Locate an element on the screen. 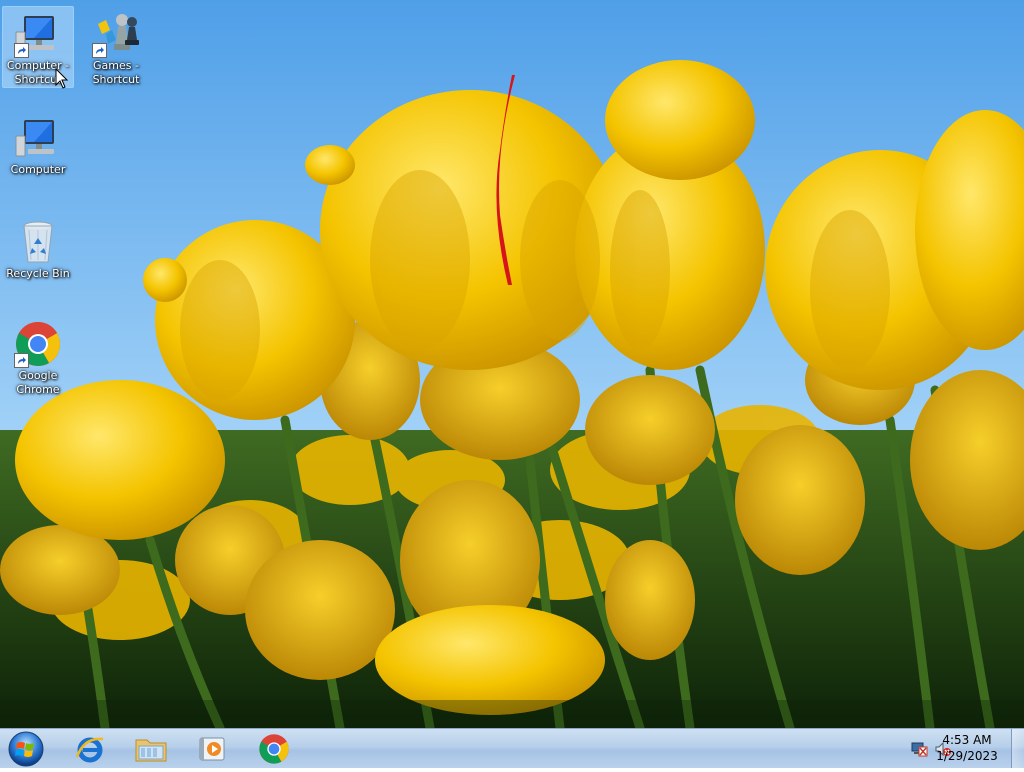 This screenshot has height=772, width=1024. games-icon is located at coordinates (116, 34).